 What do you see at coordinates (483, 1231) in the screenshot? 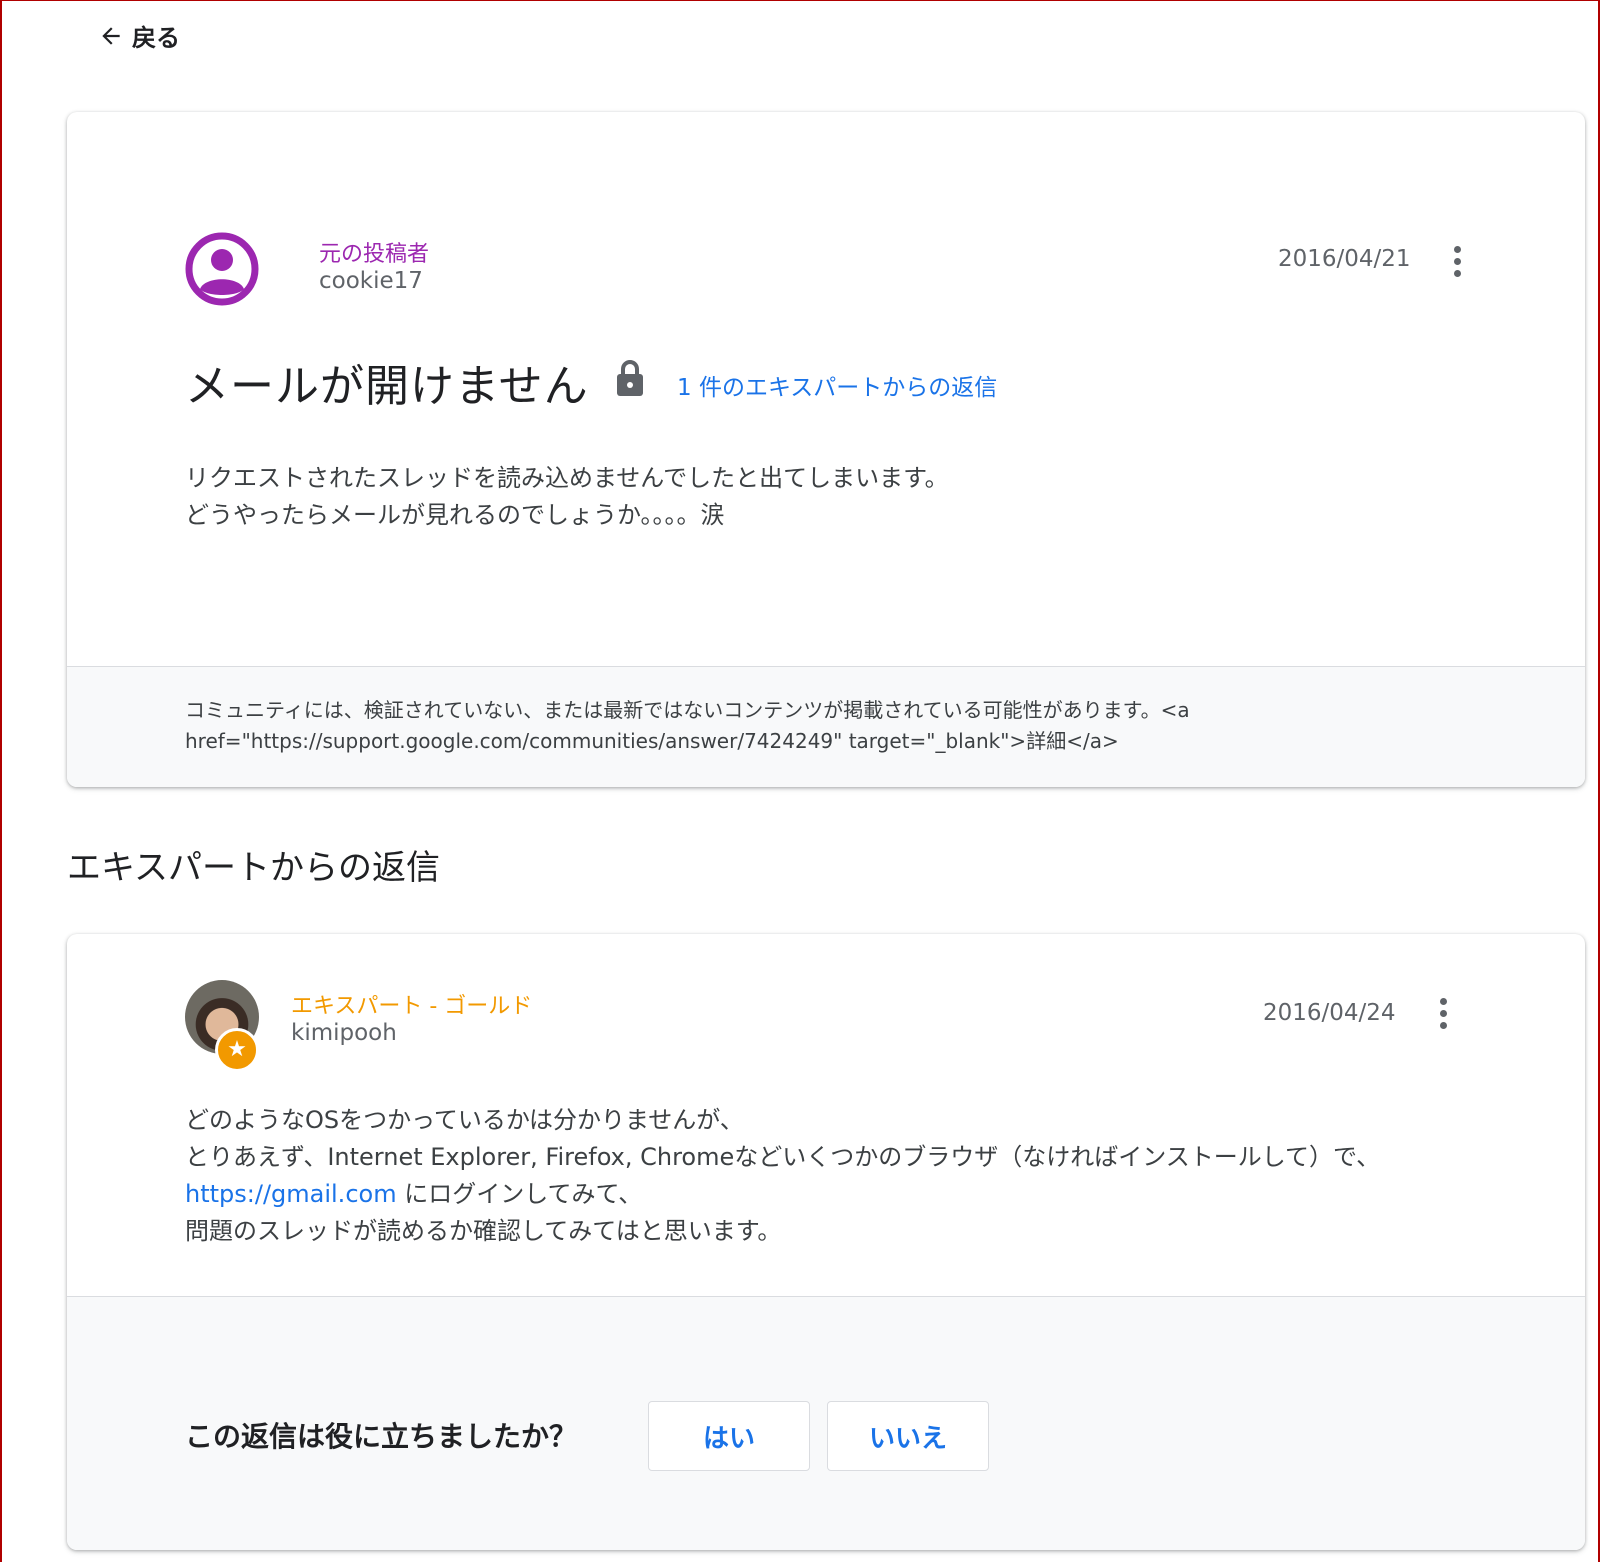
I see `answer-body-line: 問題のスレッドが読めるか確認してみてはと思います。` at bounding box center [483, 1231].